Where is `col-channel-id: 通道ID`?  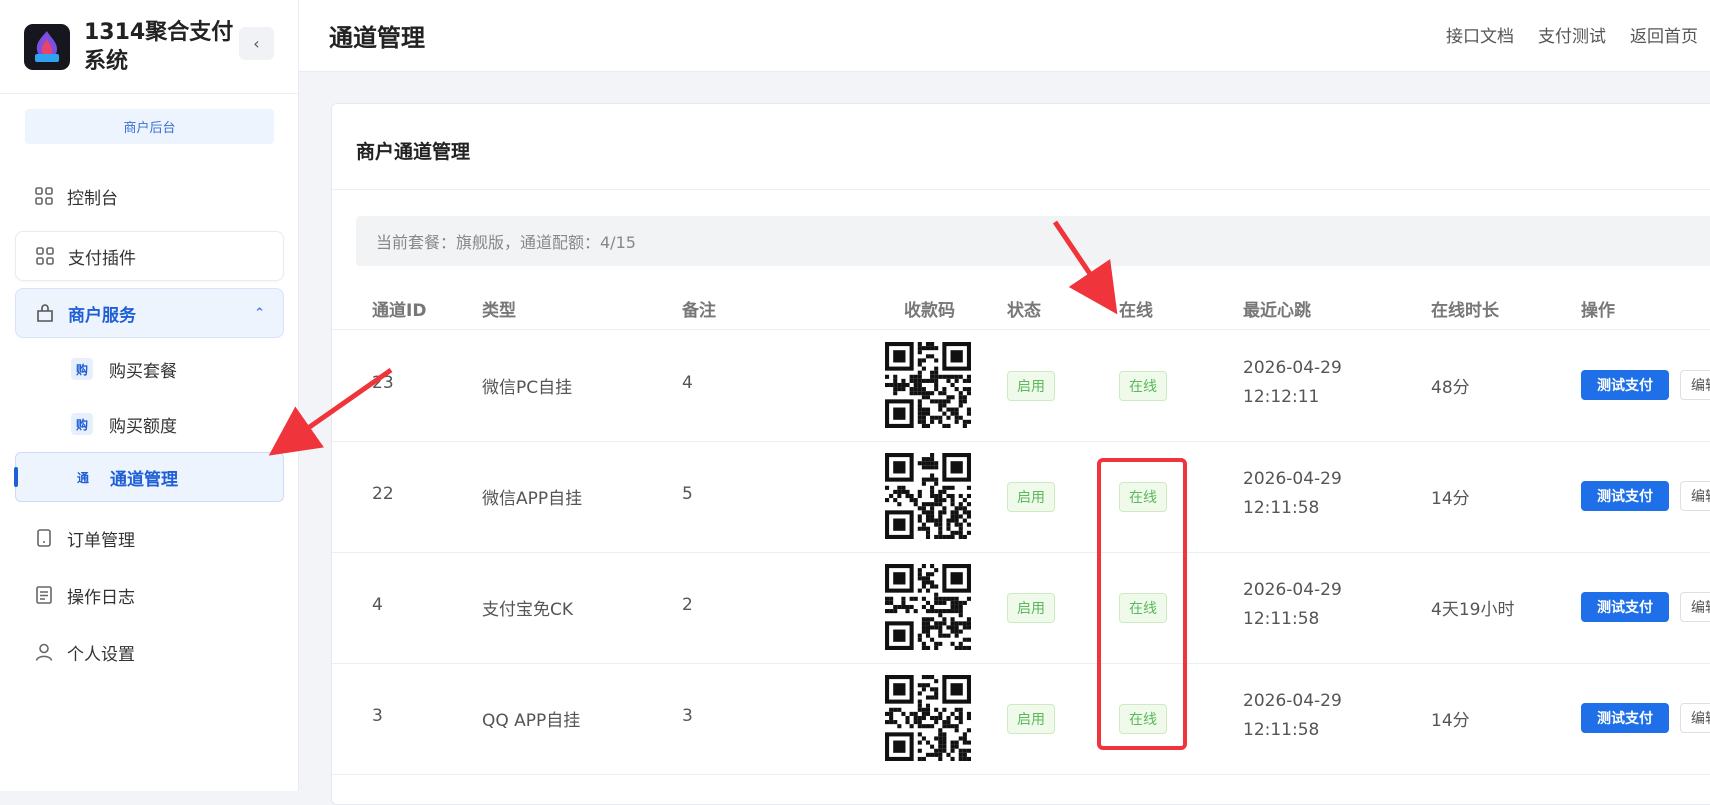
col-channel-id: 通道ID is located at coordinates (399, 311).